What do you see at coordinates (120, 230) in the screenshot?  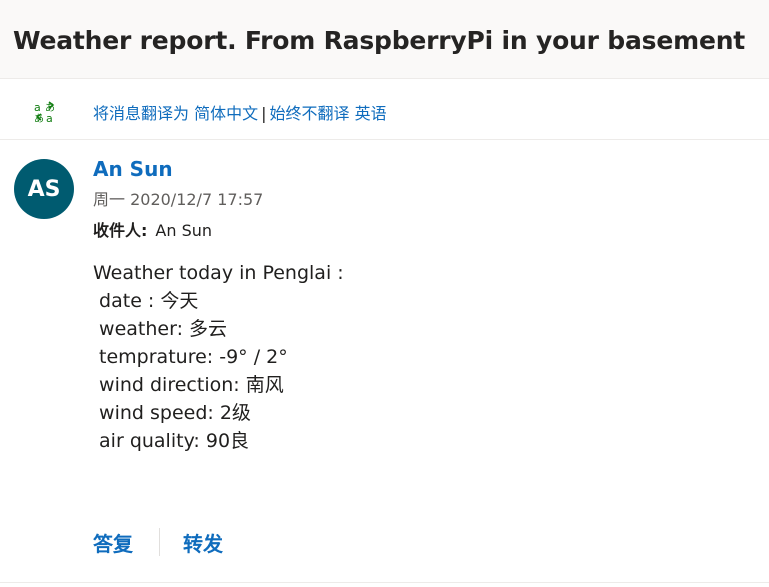 I see `recipient-label: 收件人:` at bounding box center [120, 230].